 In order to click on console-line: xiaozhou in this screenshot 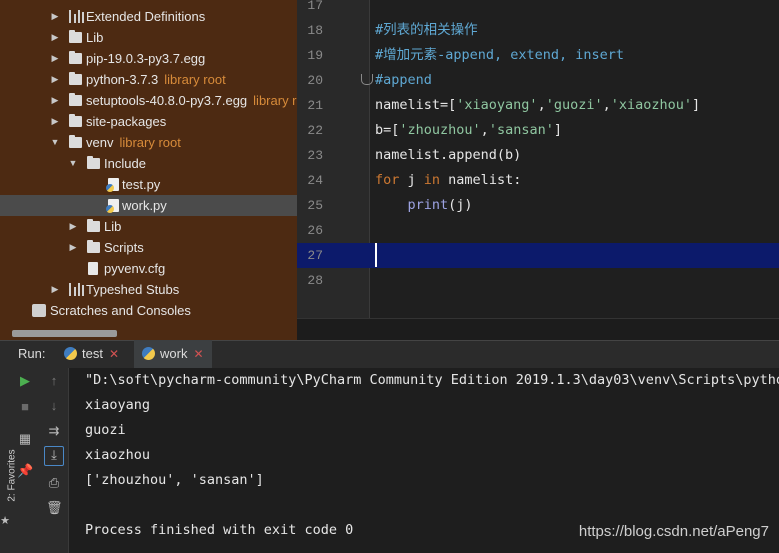, I will do `click(118, 455)`.